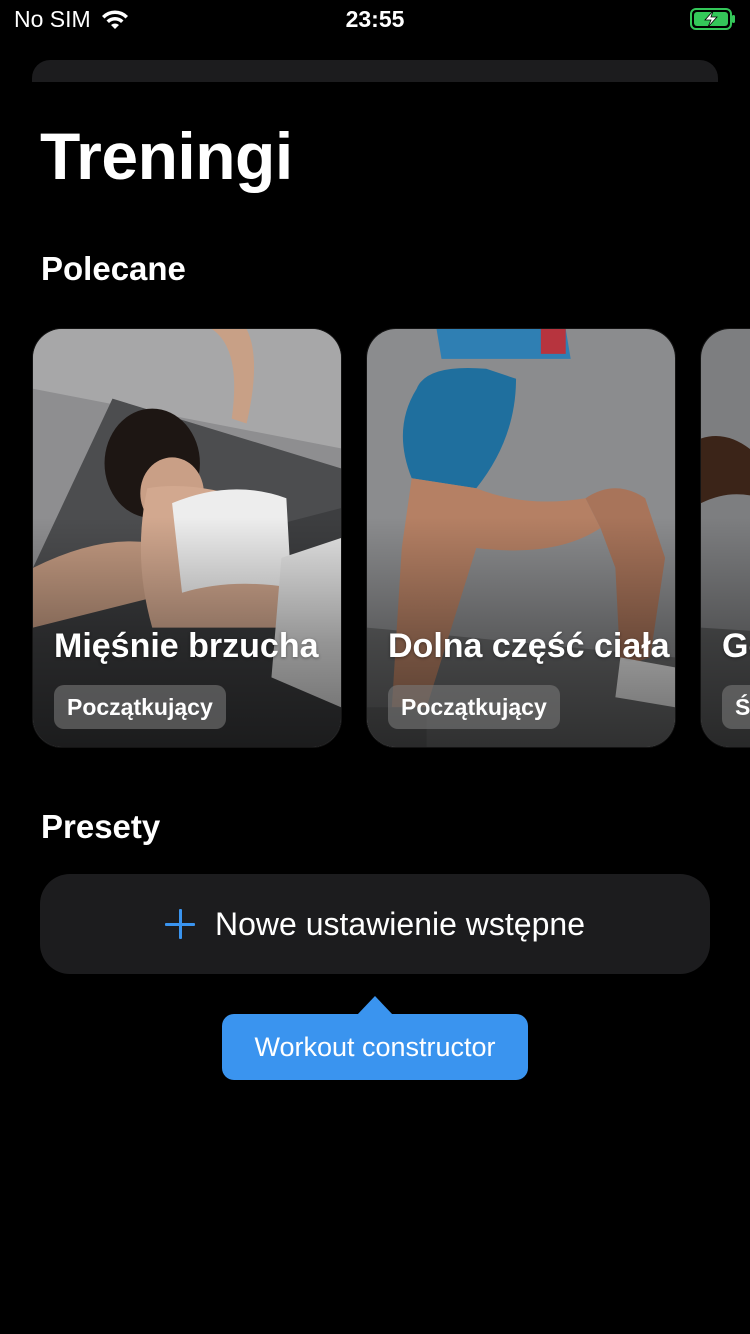 The image size is (750, 1334). What do you see at coordinates (736, 646) in the screenshot?
I see `card-title: Gó` at bounding box center [736, 646].